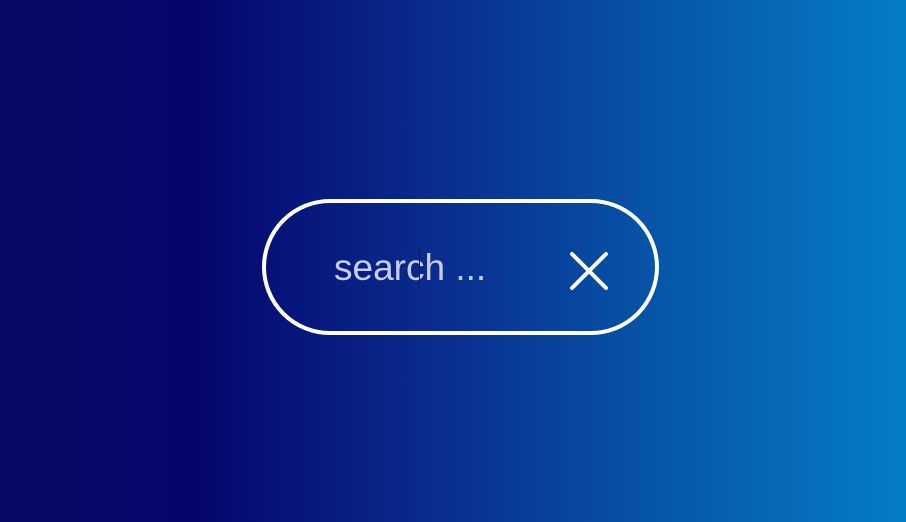  I want to click on text-cursor, so click(419, 268).